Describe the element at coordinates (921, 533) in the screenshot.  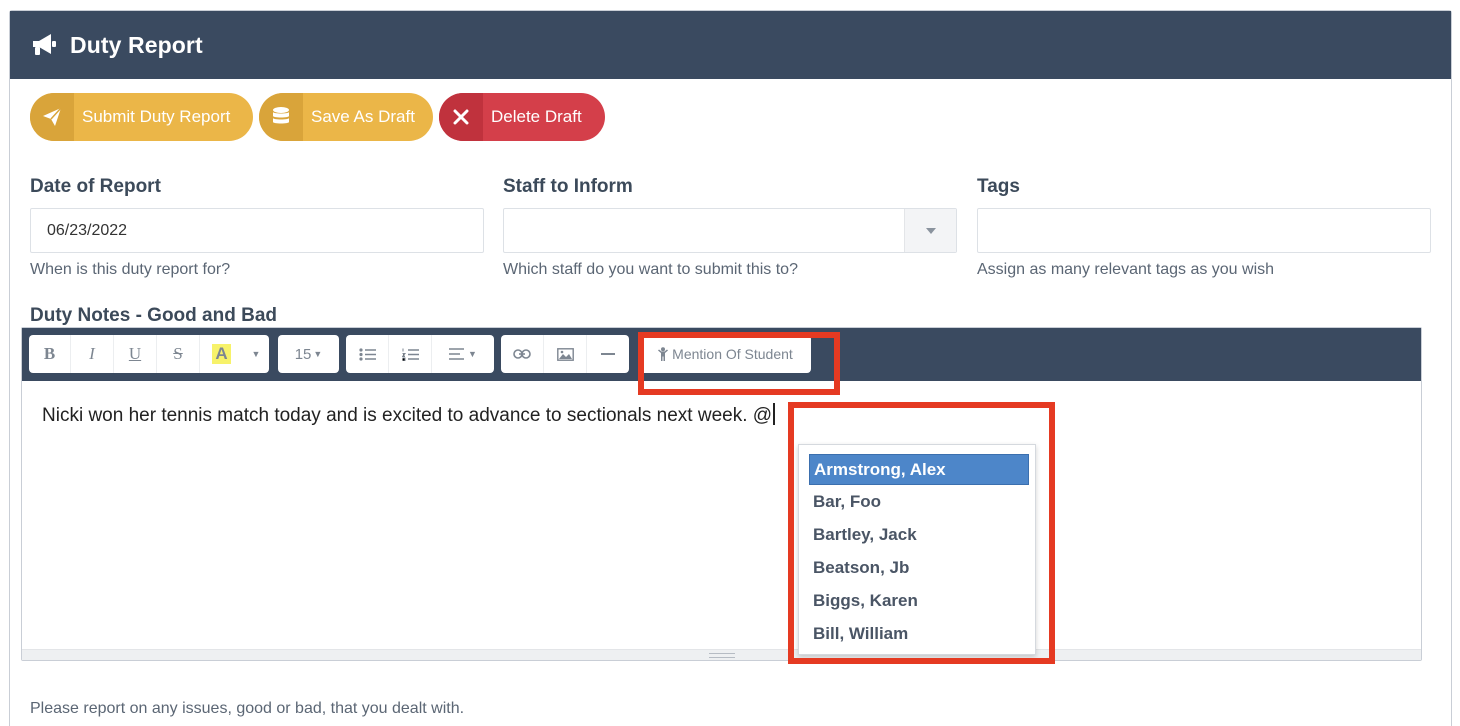
I see `suggestions-highlight` at that location.